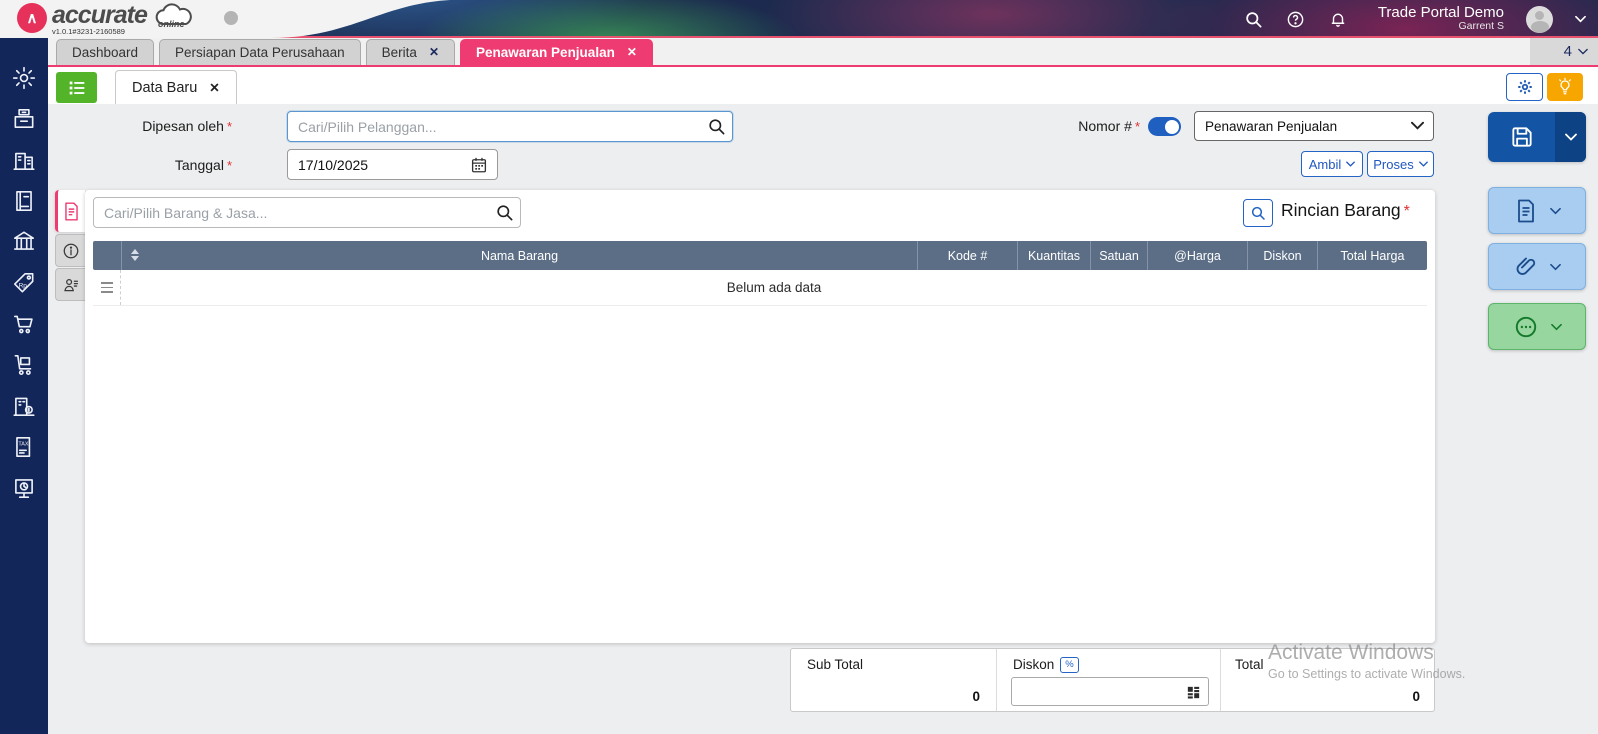 The image size is (1598, 734). I want to click on tab-persiapan-data-perusahaan: Persiapan Data Perusahaan, so click(260, 51).